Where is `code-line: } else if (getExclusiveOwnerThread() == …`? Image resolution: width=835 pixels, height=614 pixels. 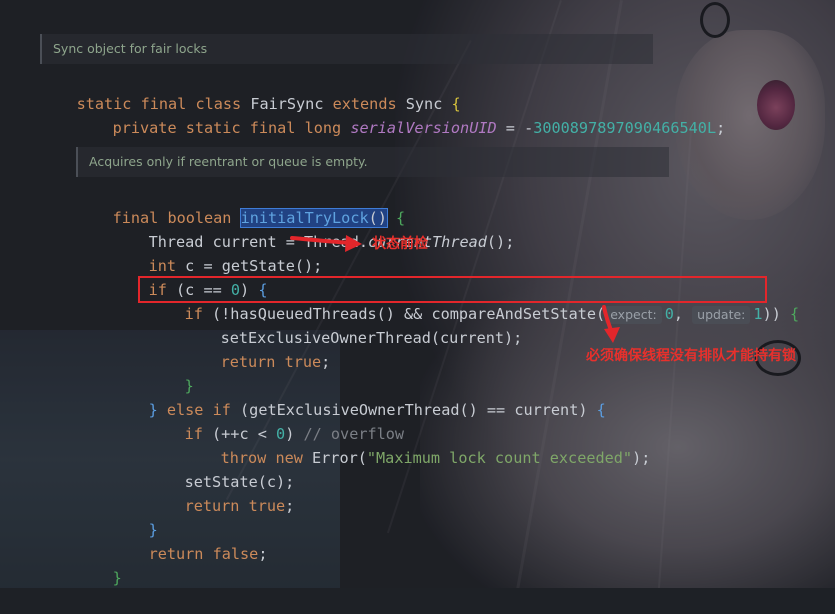
code-line: } else if (getExclusiveOwnerThread() == … is located at coordinates (377, 410).